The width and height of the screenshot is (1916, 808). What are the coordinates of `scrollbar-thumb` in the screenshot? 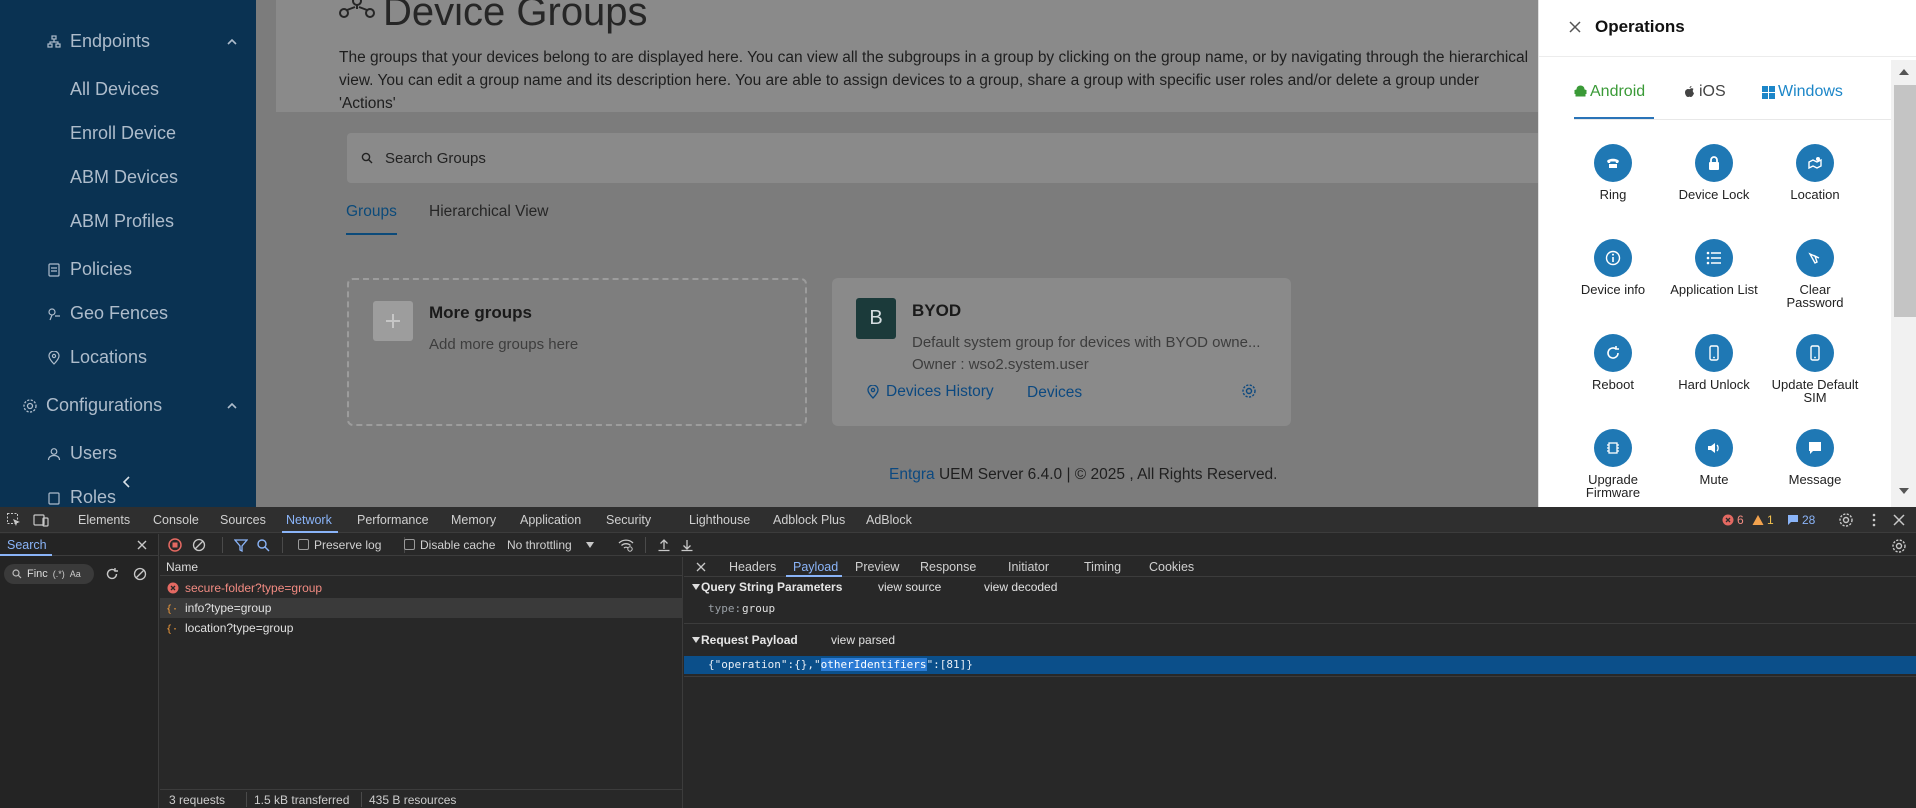 It's located at (1905, 201).